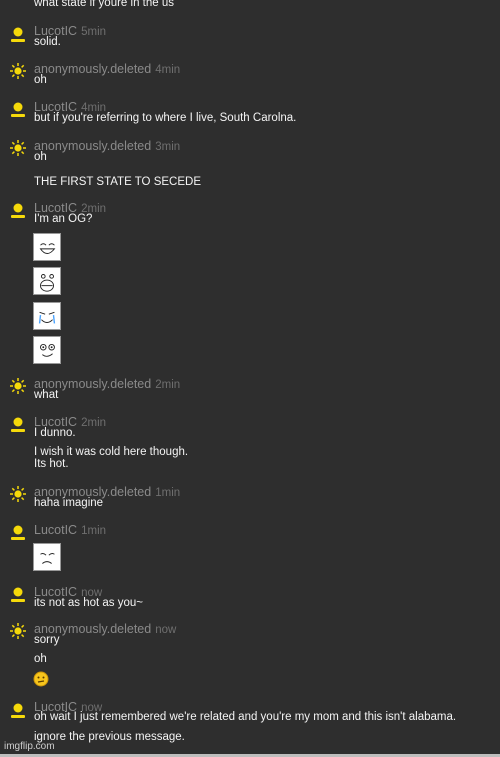  Describe the element at coordinates (166, 630) in the screenshot. I see `timestamp: now` at that location.